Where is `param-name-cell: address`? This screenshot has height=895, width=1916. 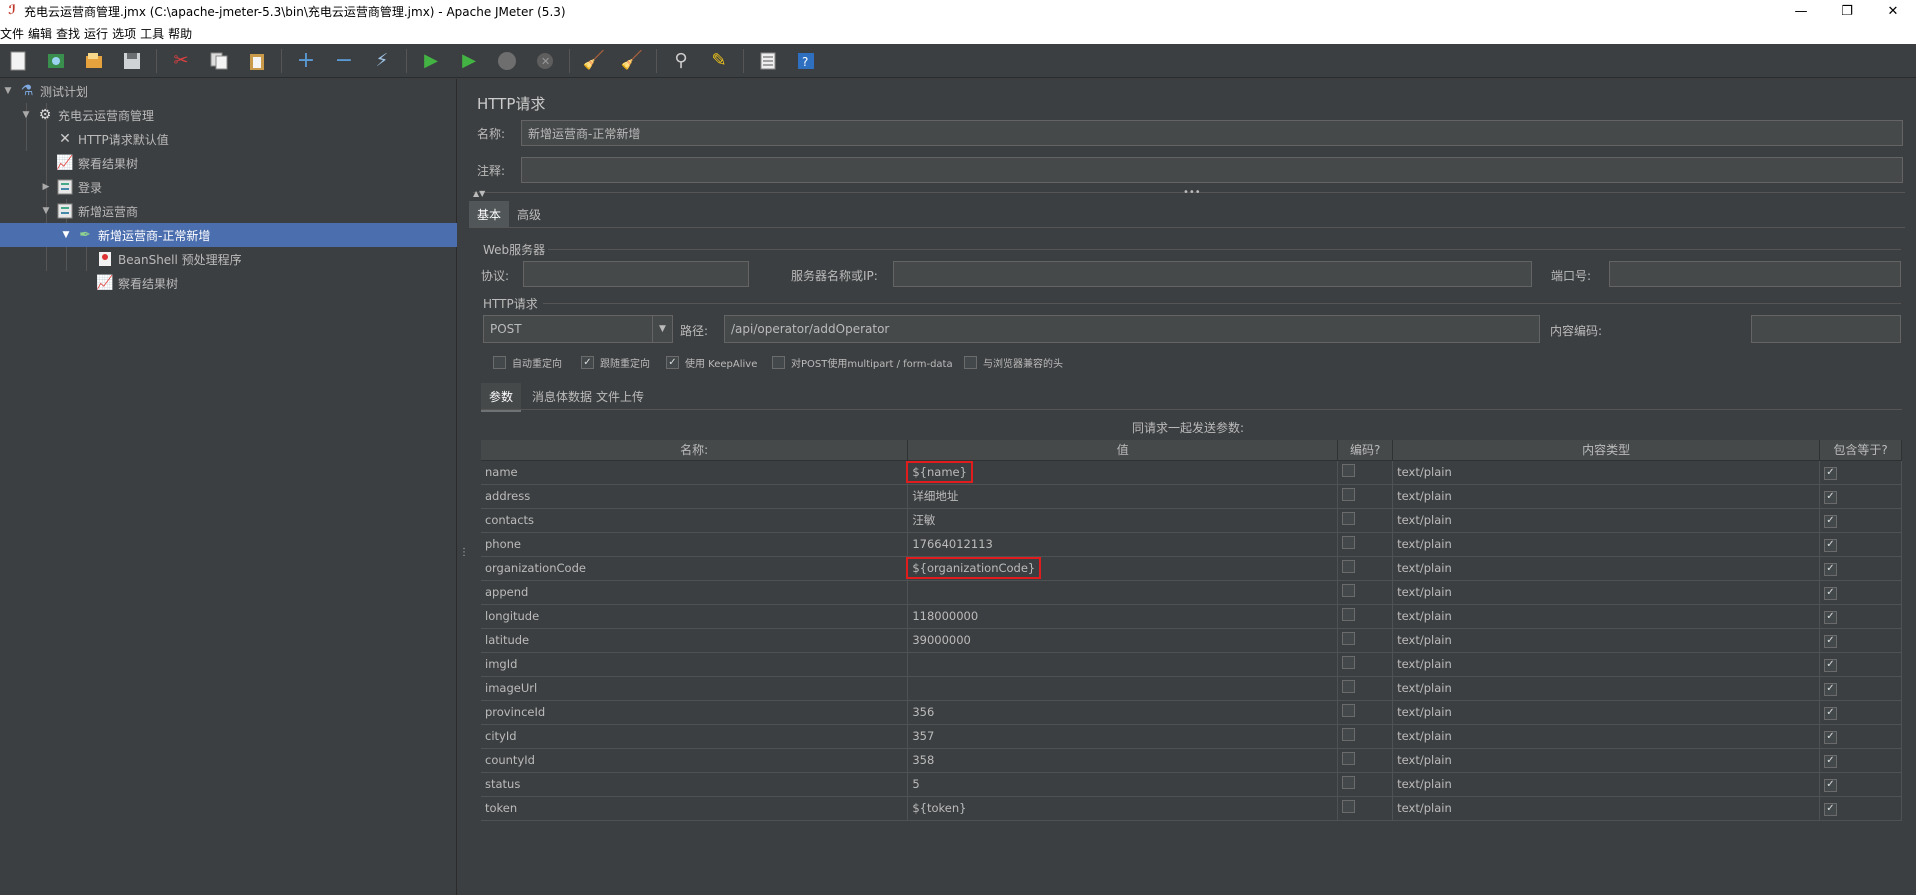 param-name-cell: address is located at coordinates (695, 496).